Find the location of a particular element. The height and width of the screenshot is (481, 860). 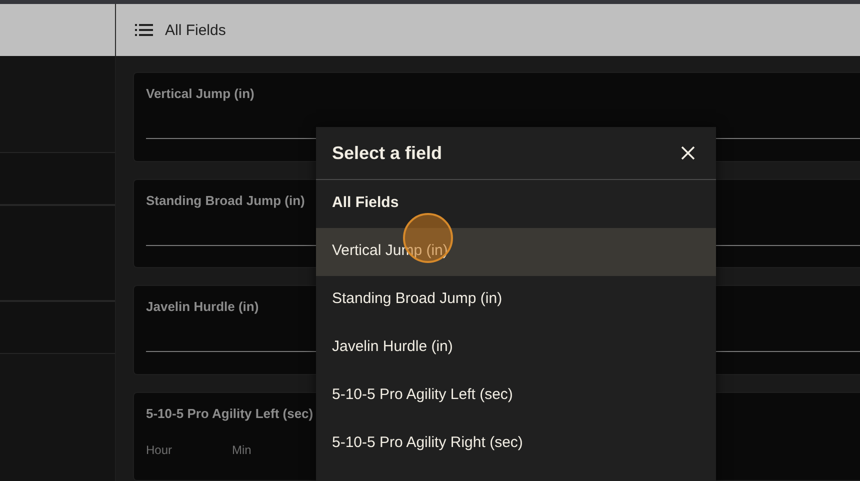

field-label: 5-10-5 Pro Agility Left (sec) is located at coordinates (230, 413).